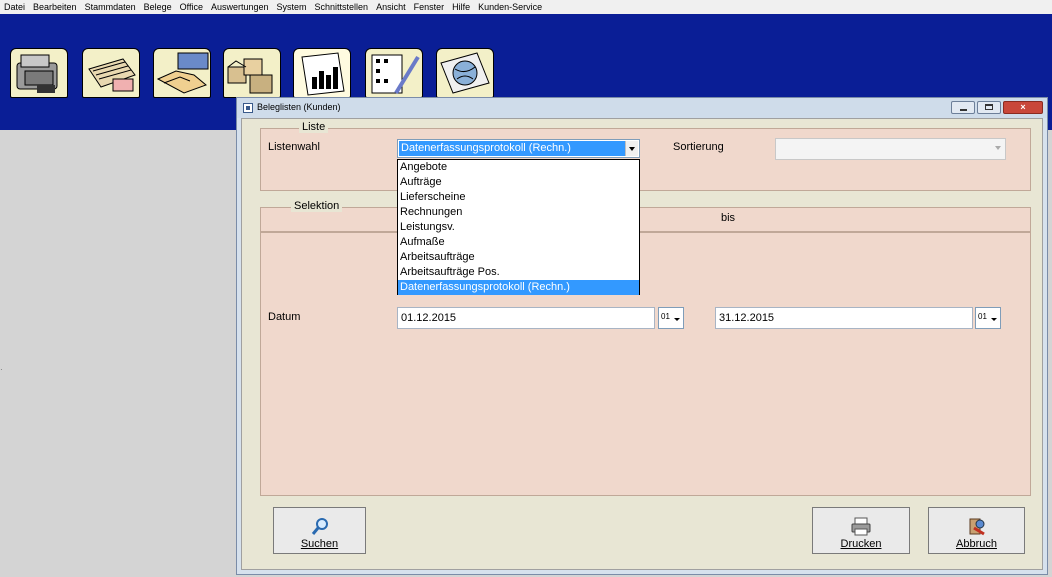 This screenshot has height=577, width=1052. Describe the element at coordinates (394, 73) in the screenshot. I see `checklist-icon` at that location.